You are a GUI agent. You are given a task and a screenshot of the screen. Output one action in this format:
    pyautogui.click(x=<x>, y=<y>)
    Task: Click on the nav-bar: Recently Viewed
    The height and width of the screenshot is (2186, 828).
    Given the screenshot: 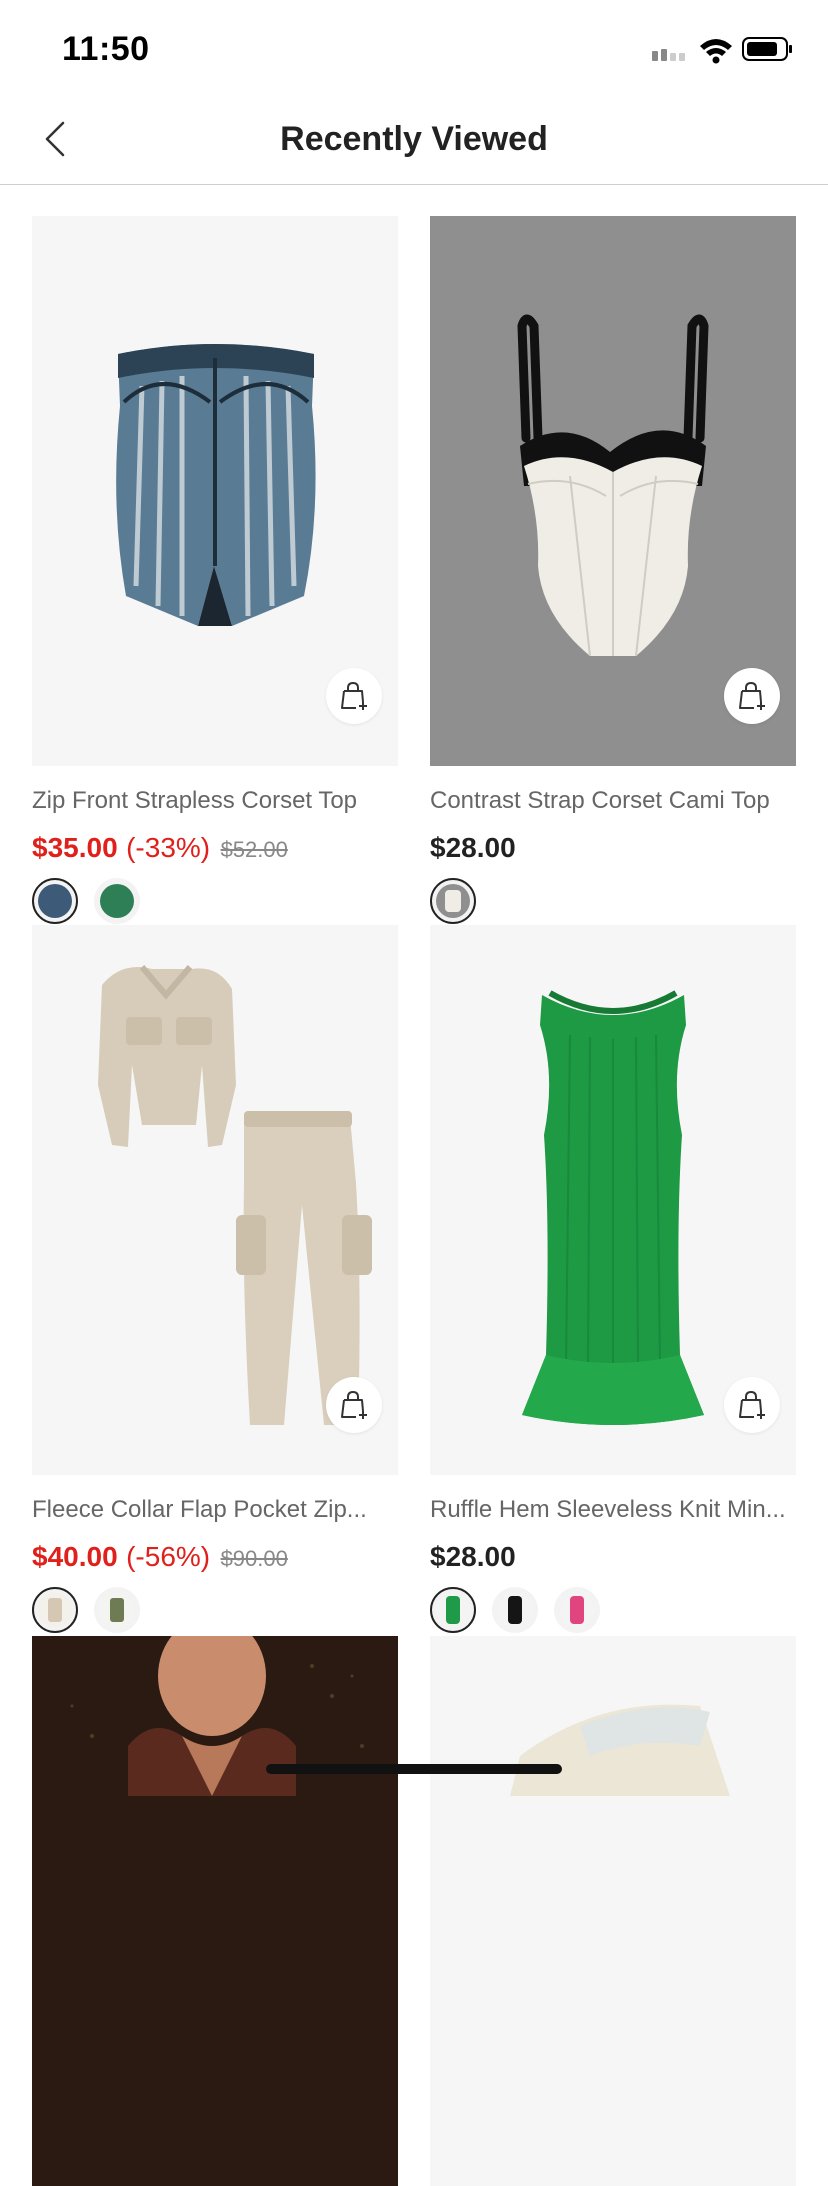 What is the action you would take?
    pyautogui.click(x=414, y=140)
    